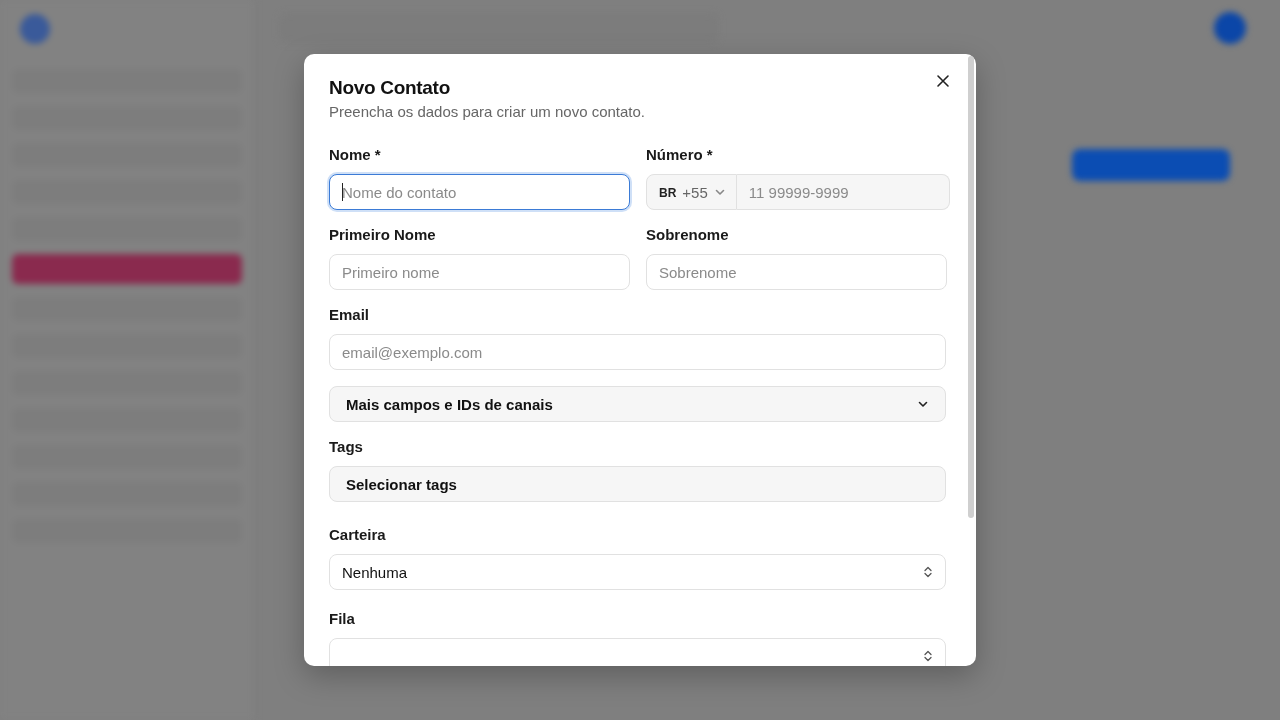 The image size is (1280, 720). Describe the element at coordinates (346, 447) in the screenshot. I see `field-label: Tags` at that location.